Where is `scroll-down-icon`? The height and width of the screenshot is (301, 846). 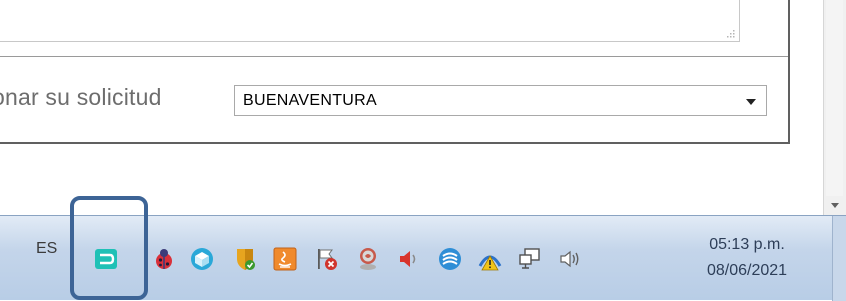
scroll-down-icon is located at coordinates (835, 206).